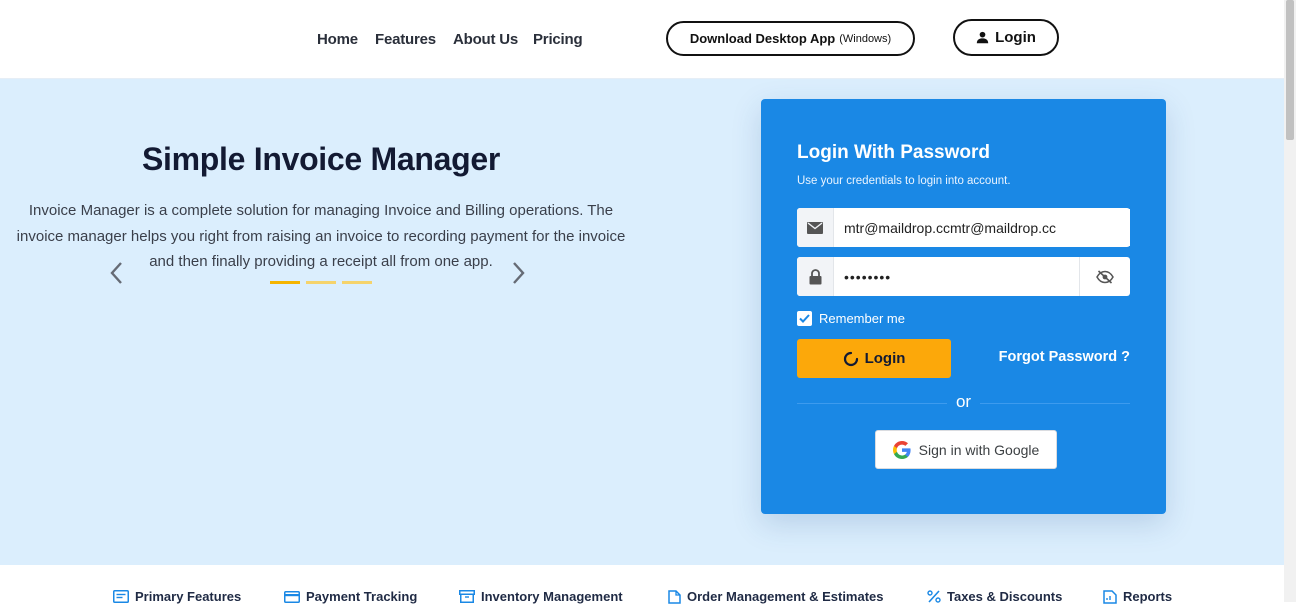 This screenshot has height=604, width=1296. Describe the element at coordinates (1015, 37) in the screenshot. I see `header-login-label: Login` at that location.